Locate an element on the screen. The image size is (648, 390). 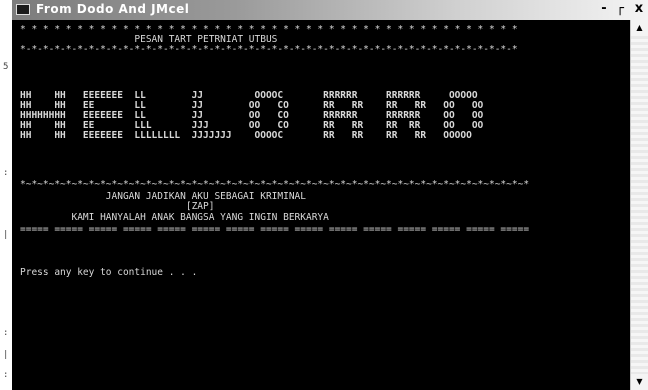
scroll-down-arrow-icon: ▼ is located at coordinates (639, 382).